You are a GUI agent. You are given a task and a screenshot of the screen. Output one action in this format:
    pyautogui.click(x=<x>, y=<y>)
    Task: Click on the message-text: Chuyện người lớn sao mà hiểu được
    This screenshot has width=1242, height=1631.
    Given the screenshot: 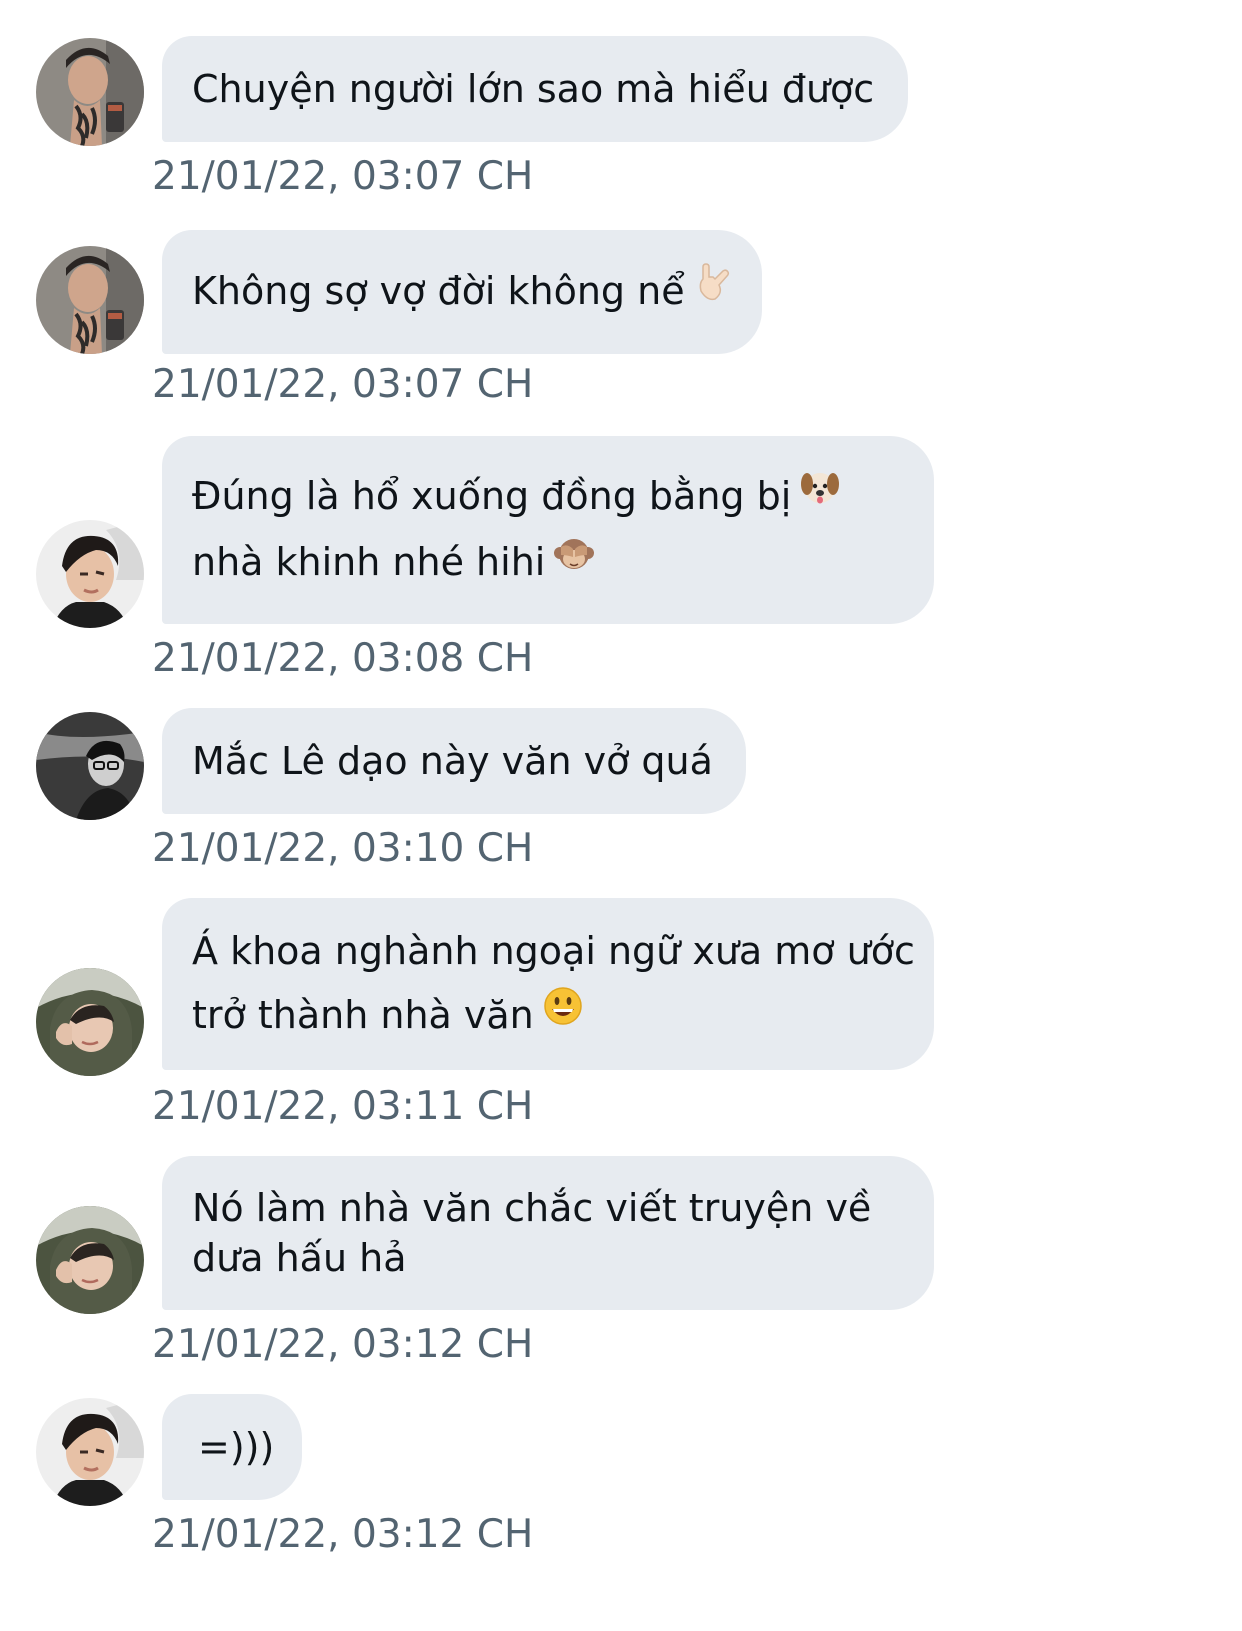 What is the action you would take?
    pyautogui.click(x=533, y=89)
    